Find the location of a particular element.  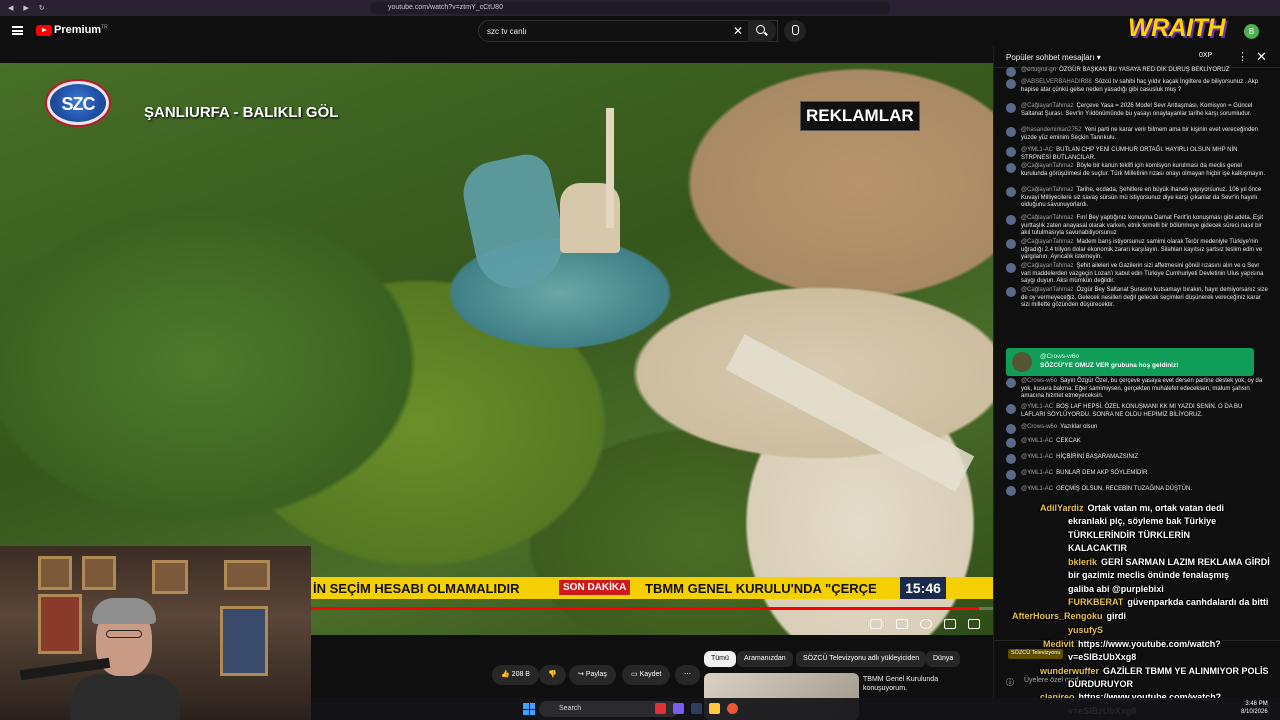

taskbar-search-label: Search is located at coordinates (570, 708).